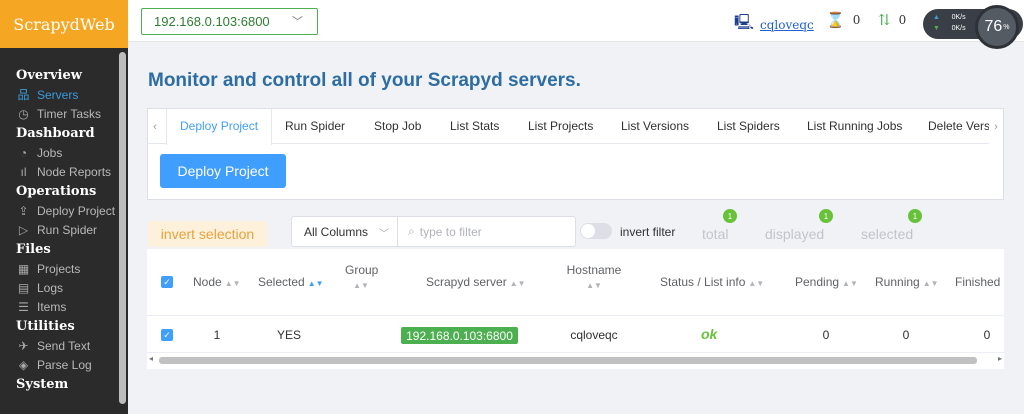 The width and height of the screenshot is (1024, 414). Describe the element at coordinates (64, 172) in the screenshot. I see `sidebar-item-node-reports: ıl Node Reports` at that location.